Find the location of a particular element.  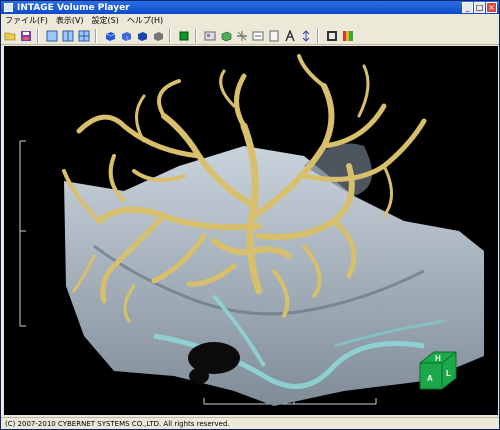

image-view-icon is located at coordinates (210, 36).